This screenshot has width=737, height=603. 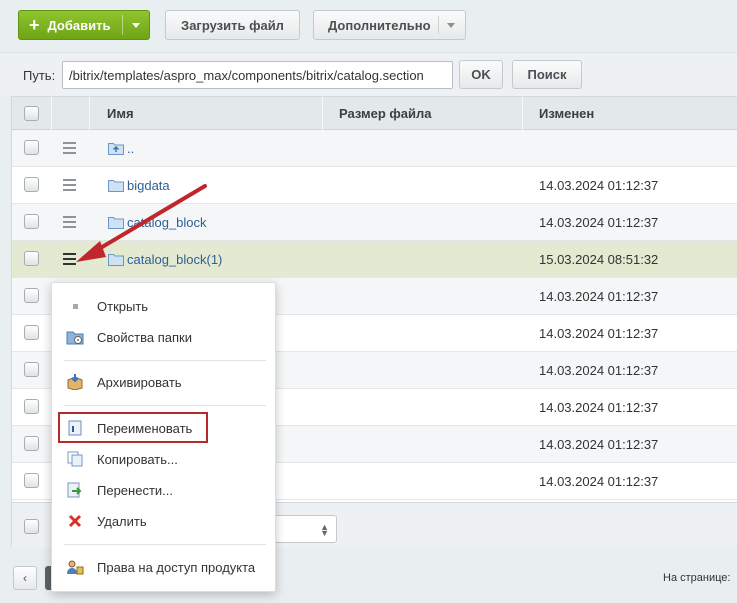 I want to click on path-label: Путь:, so click(x=39, y=75).